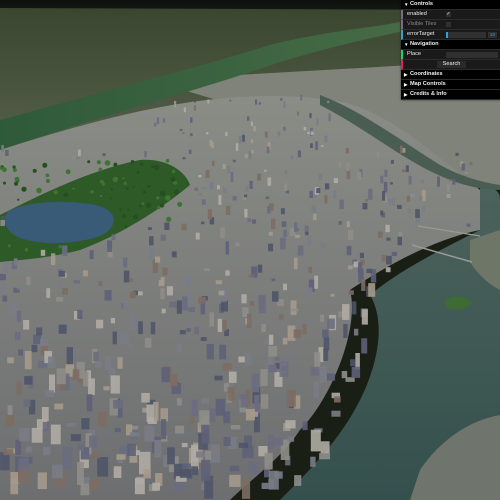 The height and width of the screenshot is (500, 500). I want to click on enabled-checkbox: ✓, so click(448, 14).